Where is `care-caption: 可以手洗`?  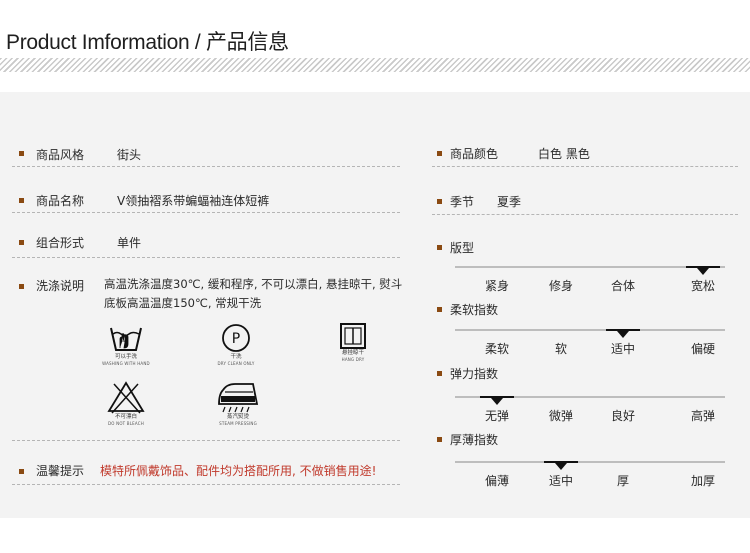
care-caption: 可以手洗 is located at coordinates (125, 357).